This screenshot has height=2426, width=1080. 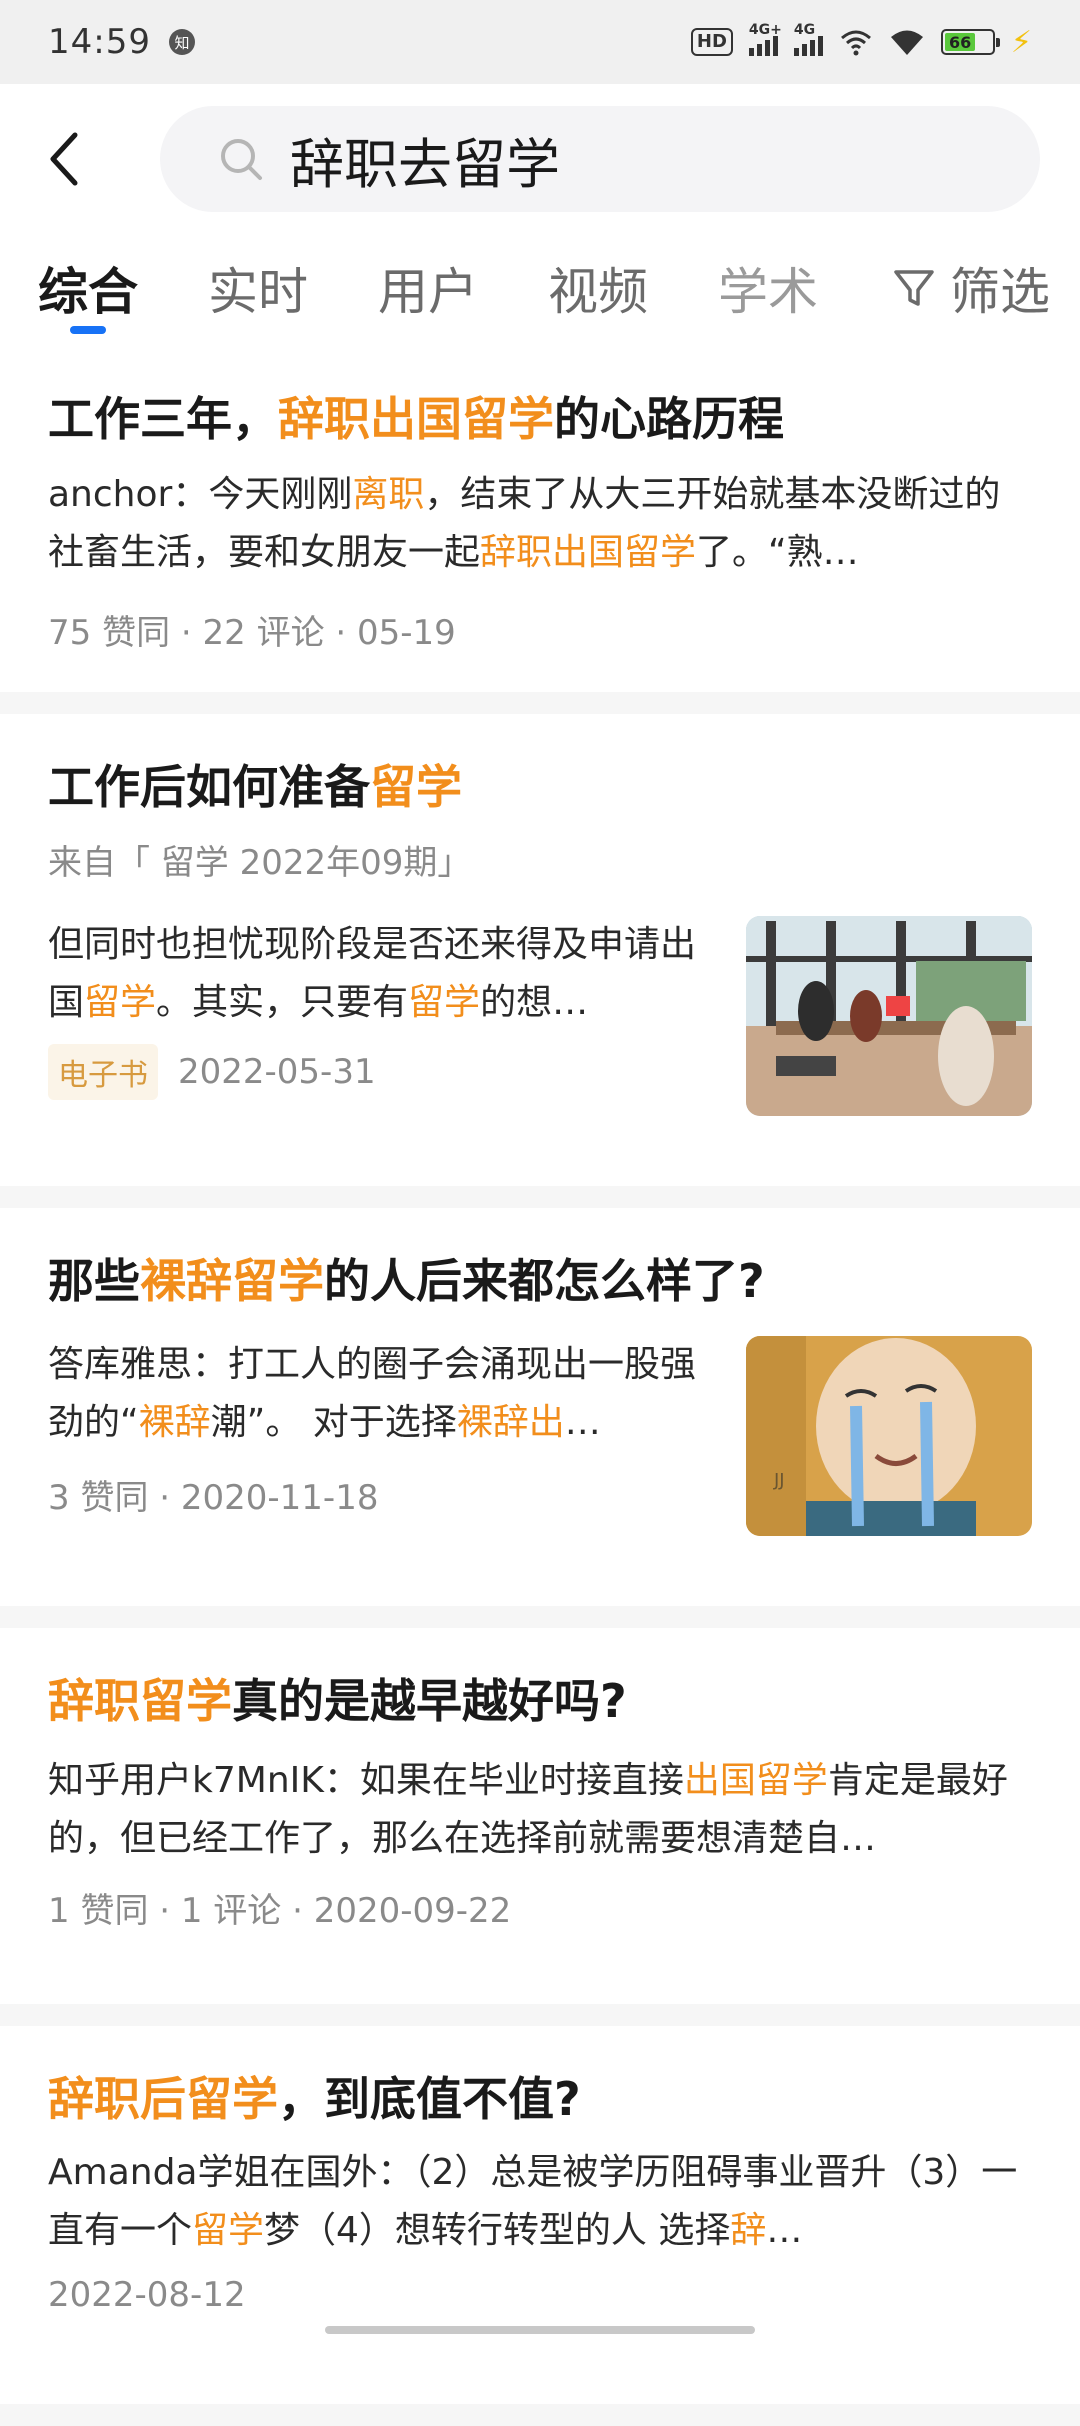 What do you see at coordinates (540, 290) in the screenshot?
I see `result-tabs: 综合 实时 用户 视频 学术 筛选` at bounding box center [540, 290].